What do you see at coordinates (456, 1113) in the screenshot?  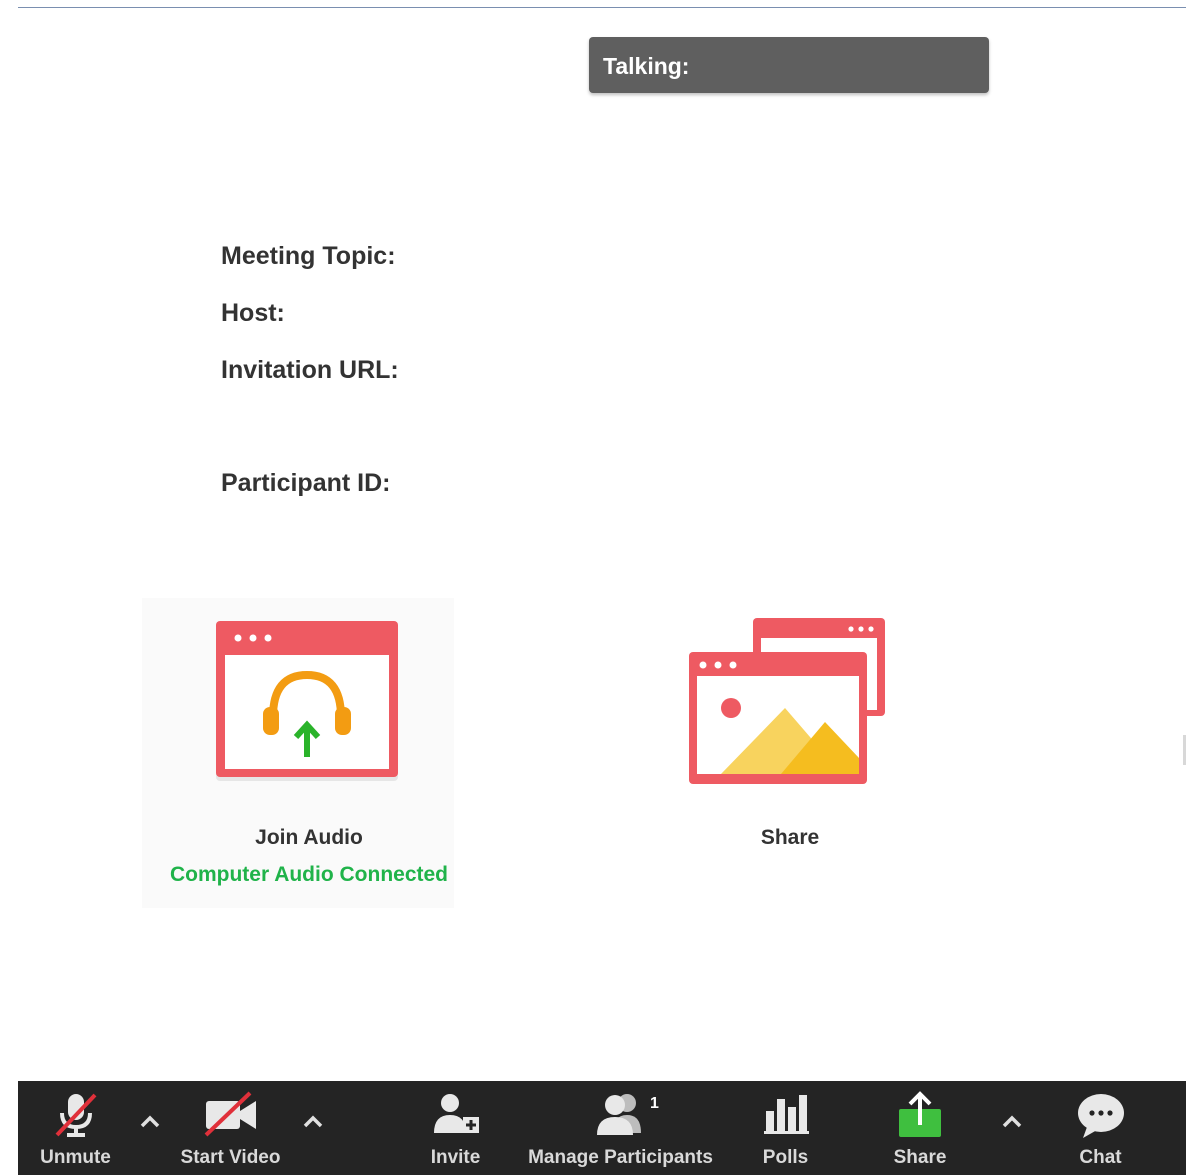 I see `invite-user-icon` at bounding box center [456, 1113].